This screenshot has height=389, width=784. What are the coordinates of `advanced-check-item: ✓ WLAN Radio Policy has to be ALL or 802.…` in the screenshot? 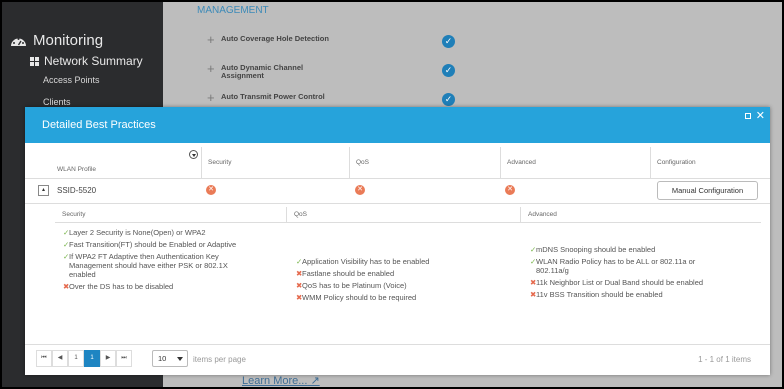 It's located at (617, 266).